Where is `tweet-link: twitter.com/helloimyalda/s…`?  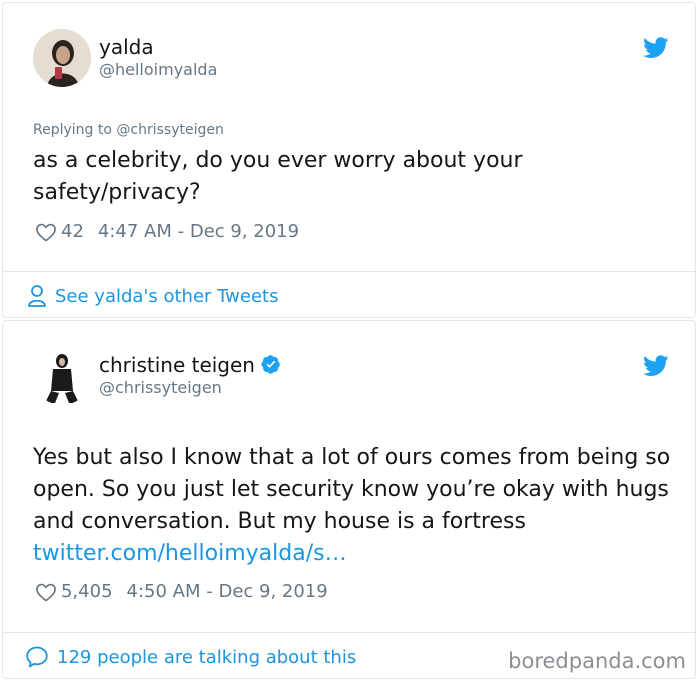 tweet-link: twitter.com/helloimyalda/s… is located at coordinates (190, 553).